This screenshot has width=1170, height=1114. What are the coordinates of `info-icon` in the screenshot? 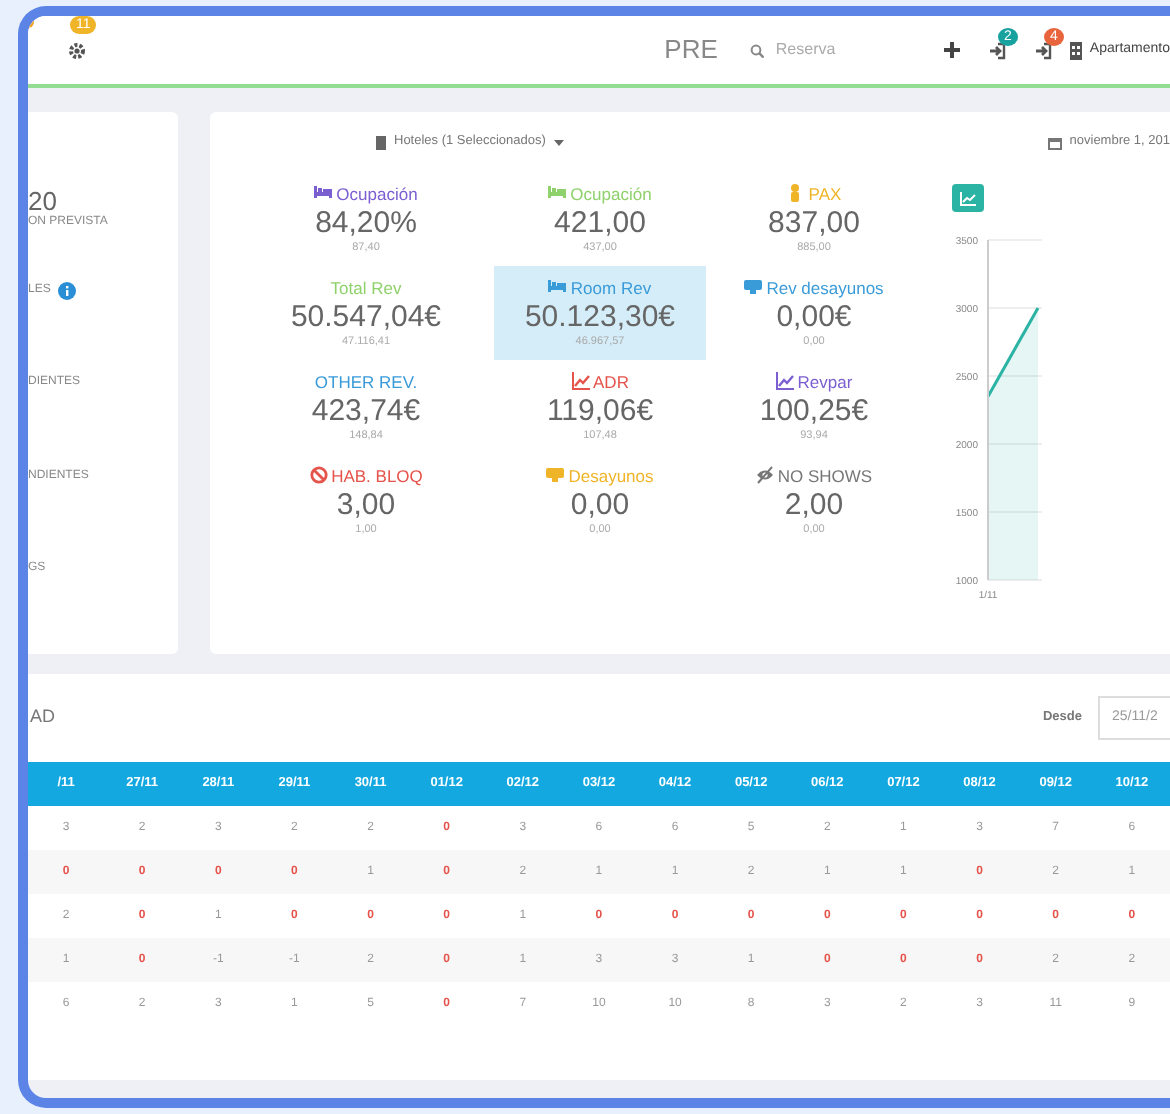 It's located at (67, 290).